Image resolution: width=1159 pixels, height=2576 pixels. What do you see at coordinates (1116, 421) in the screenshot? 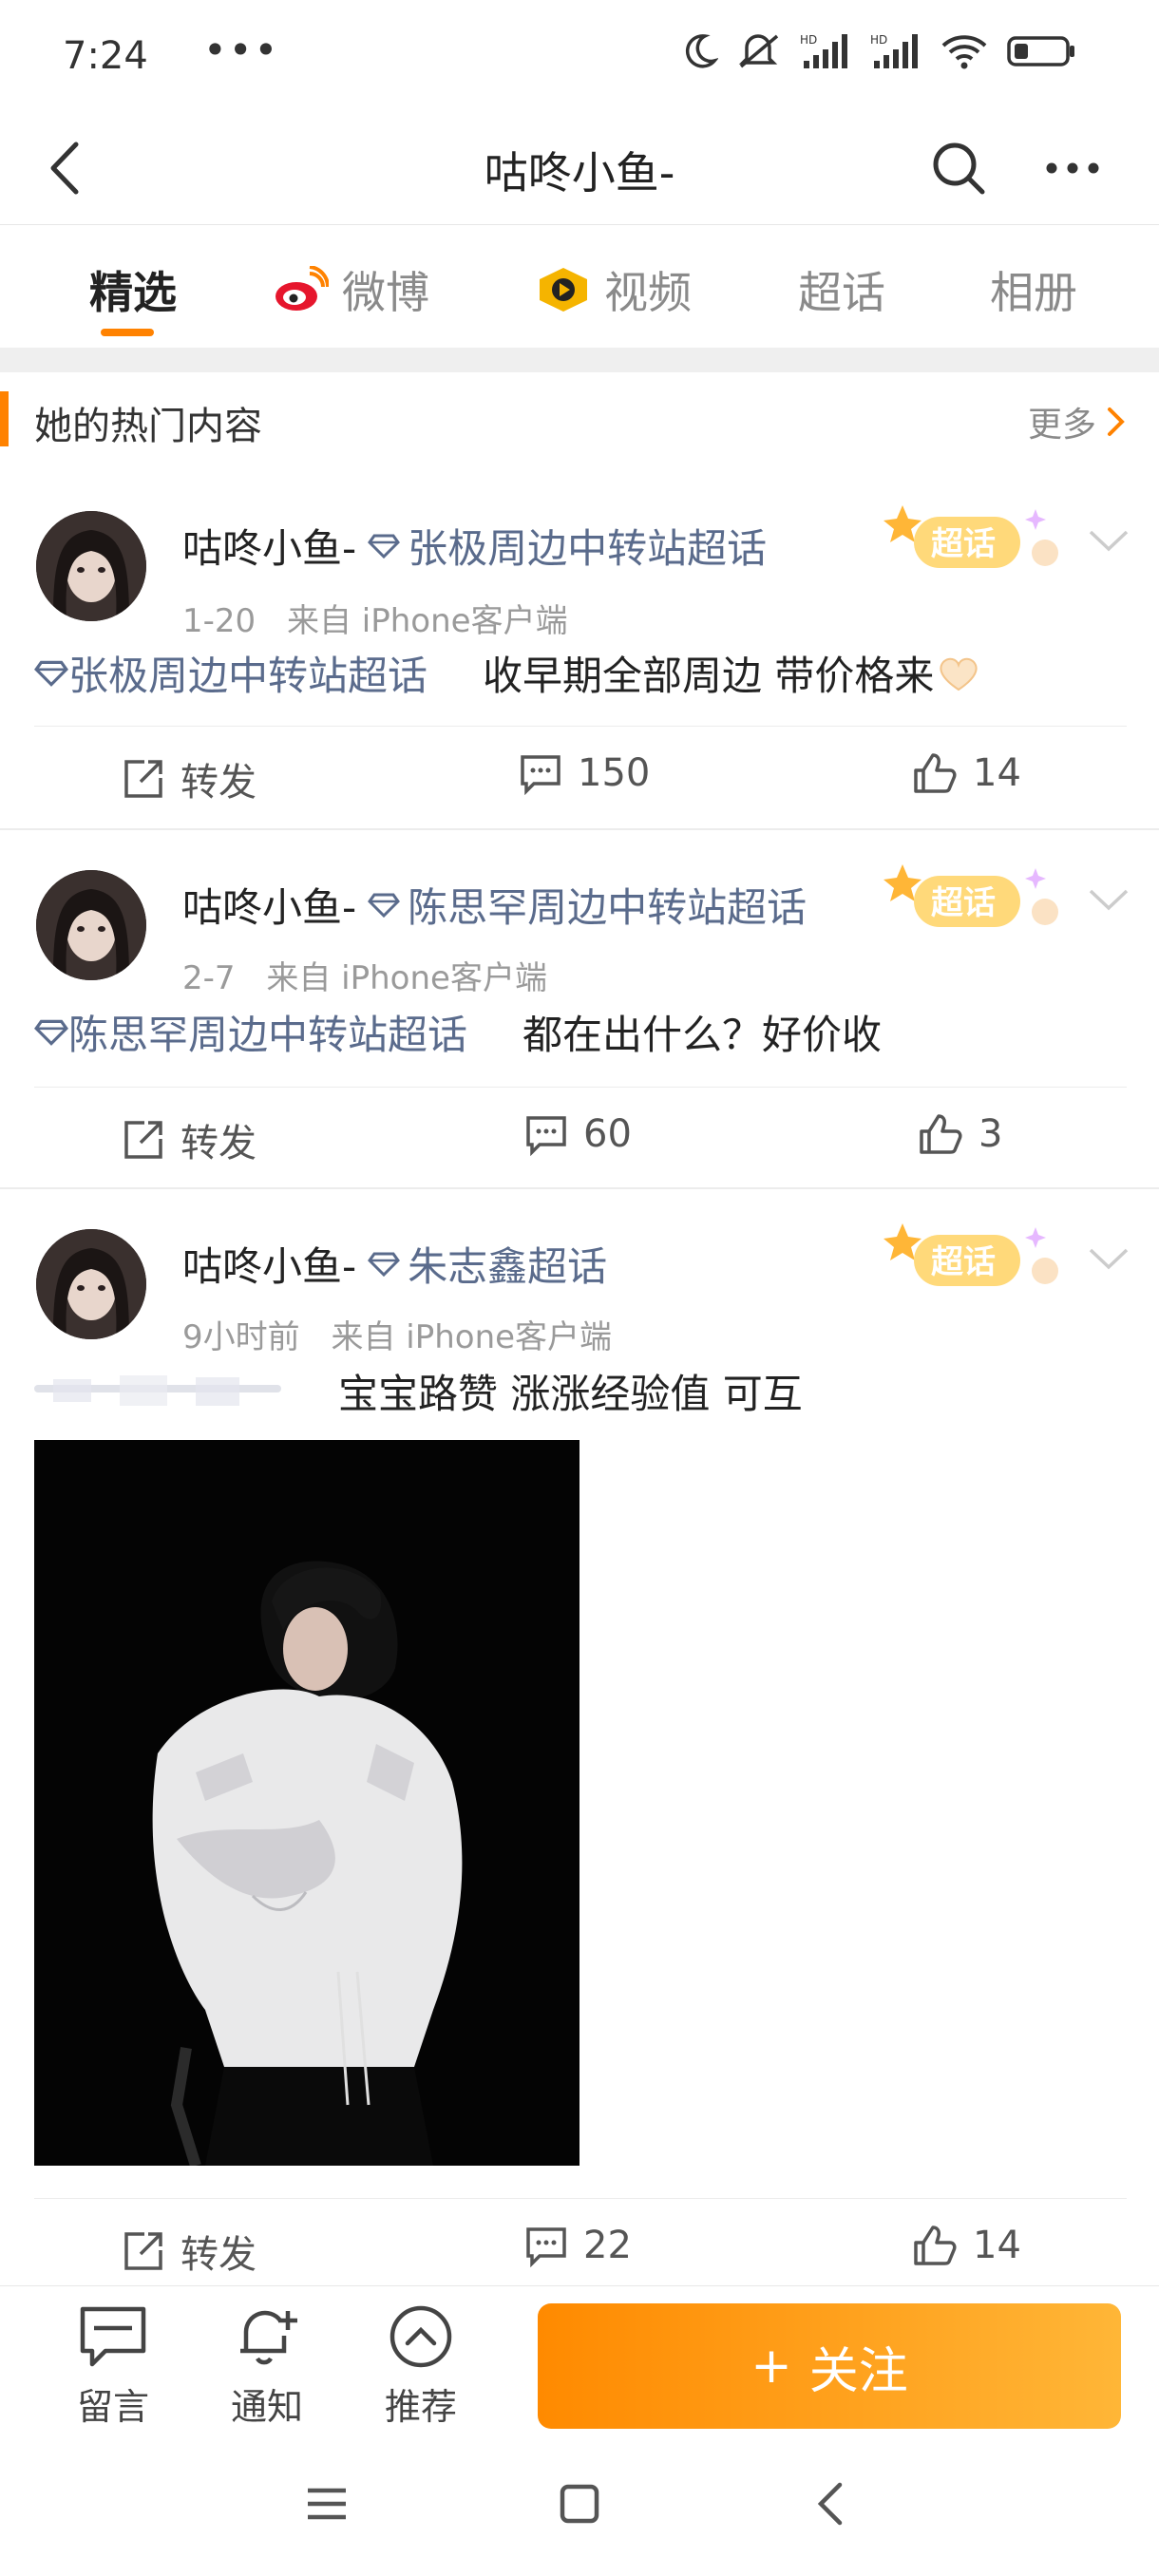
I see `chevron-right-icon` at bounding box center [1116, 421].